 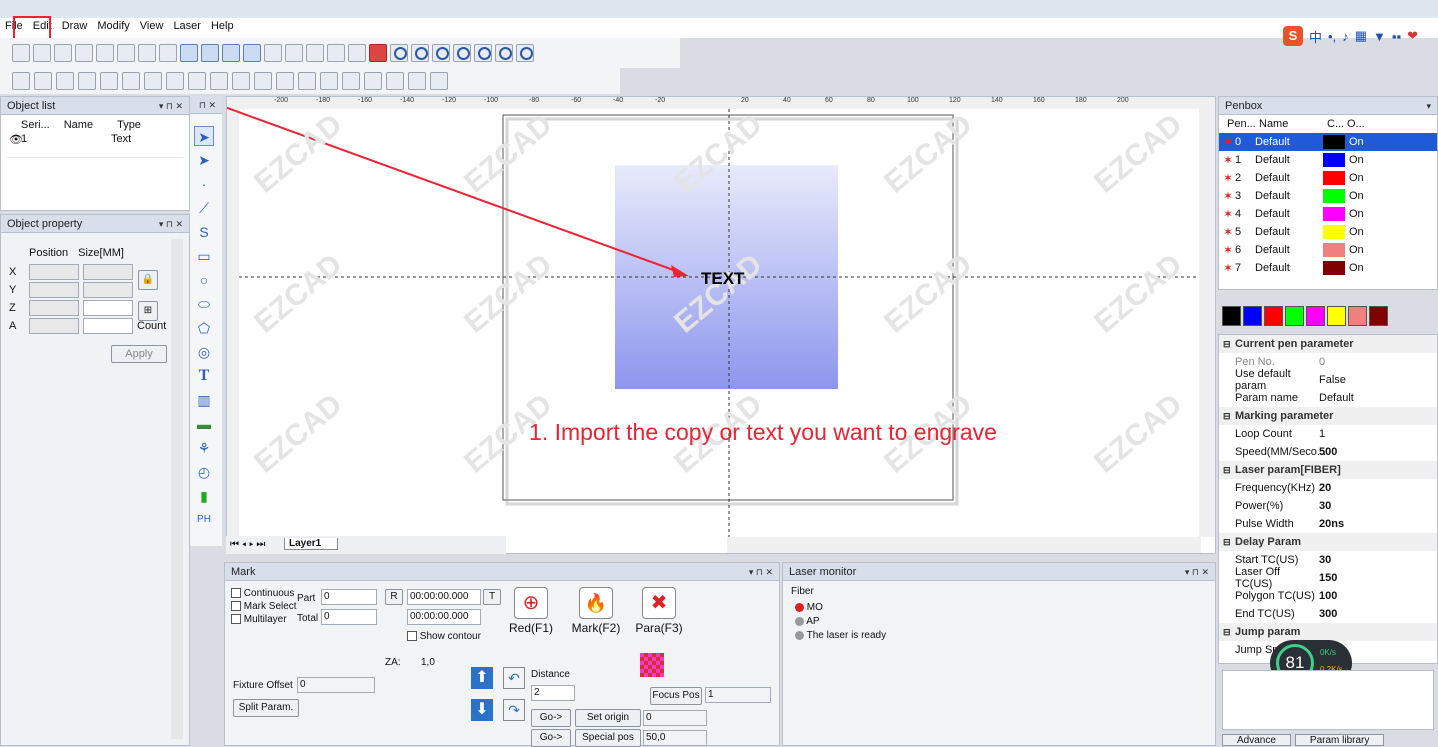 I want to click on red-button: ⊕ Red(F1), so click(x=531, y=617).